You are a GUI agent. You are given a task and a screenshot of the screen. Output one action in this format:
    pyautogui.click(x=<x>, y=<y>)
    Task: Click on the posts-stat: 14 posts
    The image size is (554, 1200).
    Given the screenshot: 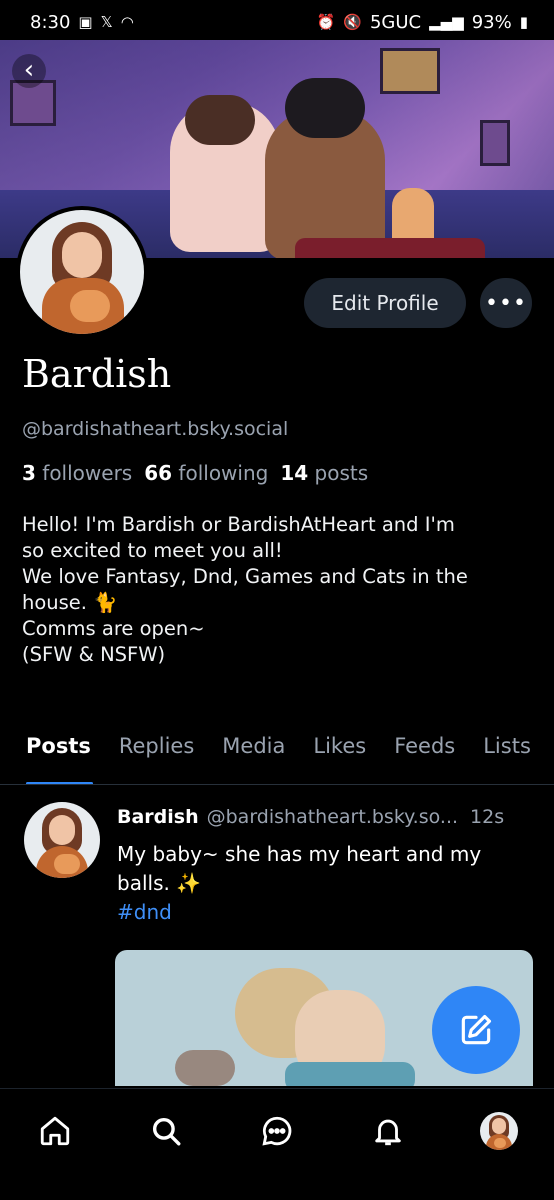 What is the action you would take?
    pyautogui.click(x=324, y=473)
    